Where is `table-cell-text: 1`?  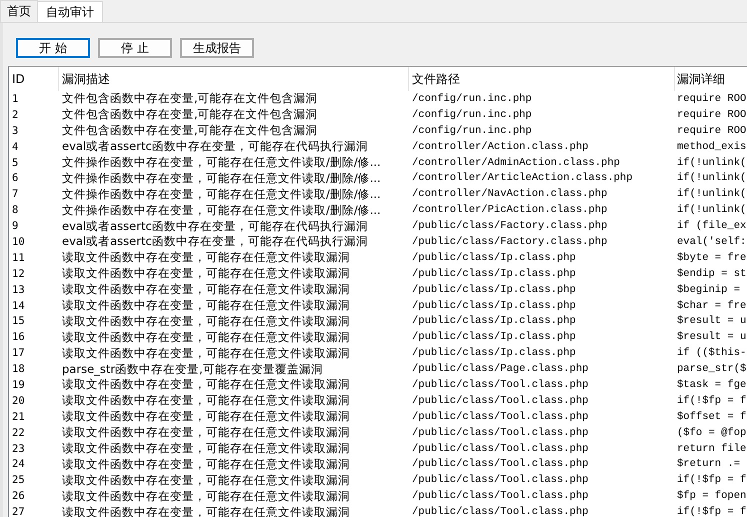 table-cell-text: 1 is located at coordinates (15, 98).